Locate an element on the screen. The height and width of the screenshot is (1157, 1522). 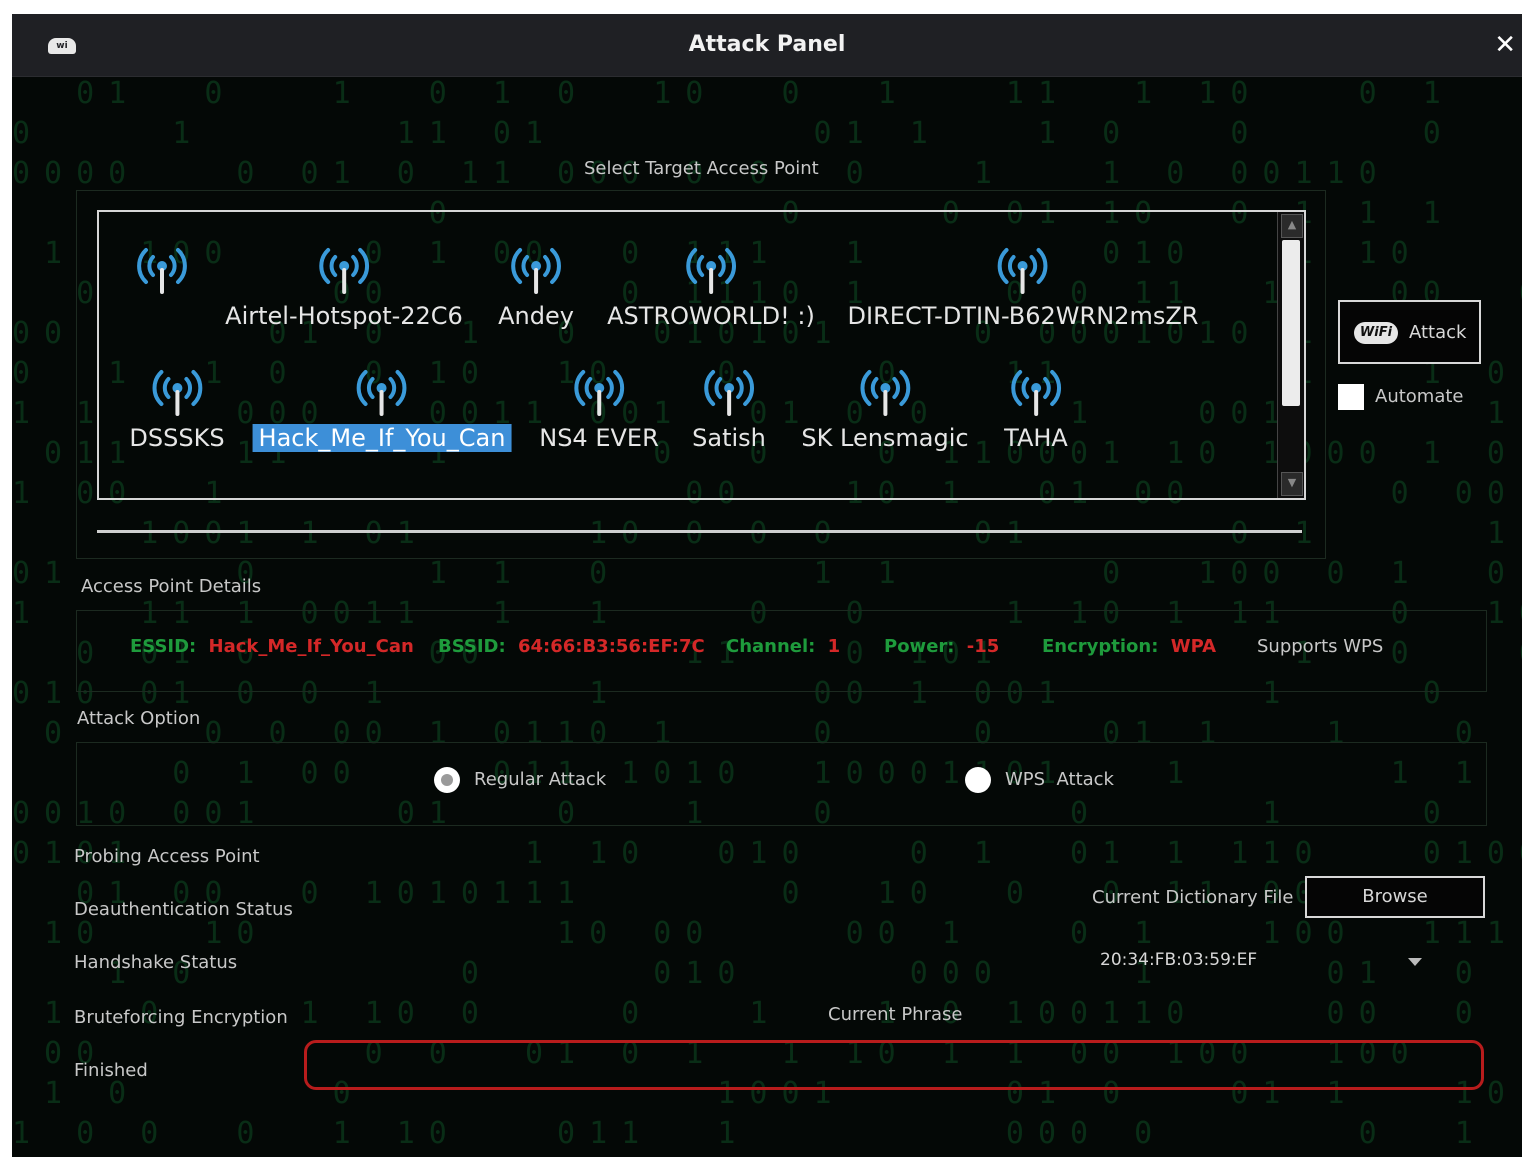
access-point-item: Hack_Me_If_You_Can is located at coordinates (382, 409).